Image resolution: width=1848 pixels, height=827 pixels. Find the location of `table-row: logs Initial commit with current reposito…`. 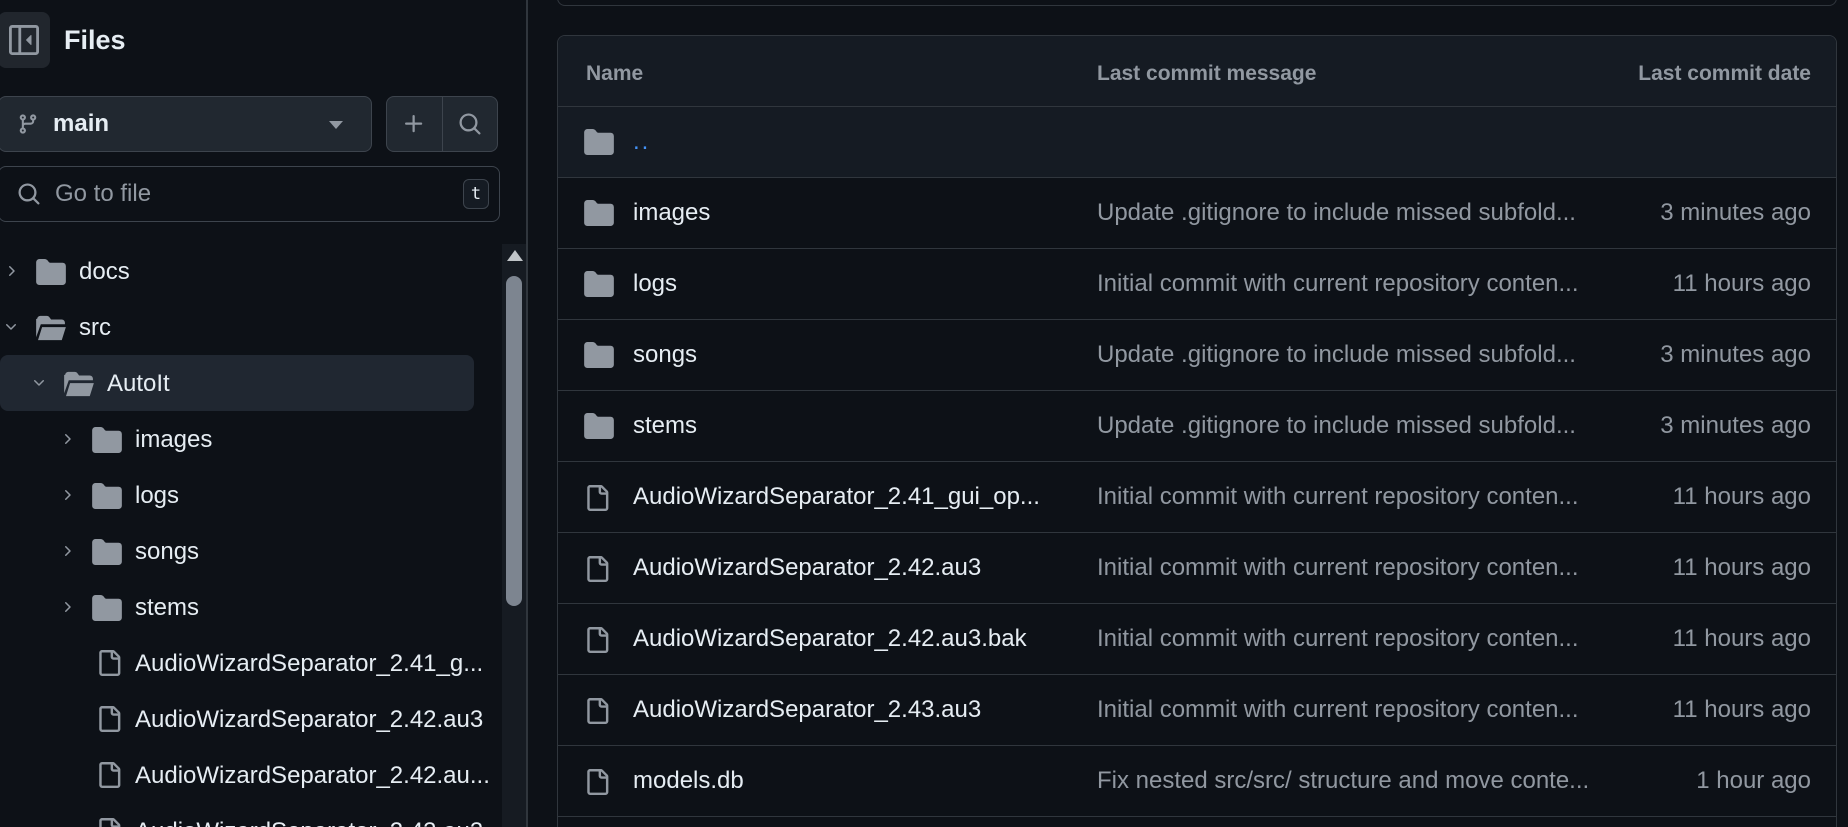

table-row: logs Initial commit with current reposito… is located at coordinates (1197, 284).